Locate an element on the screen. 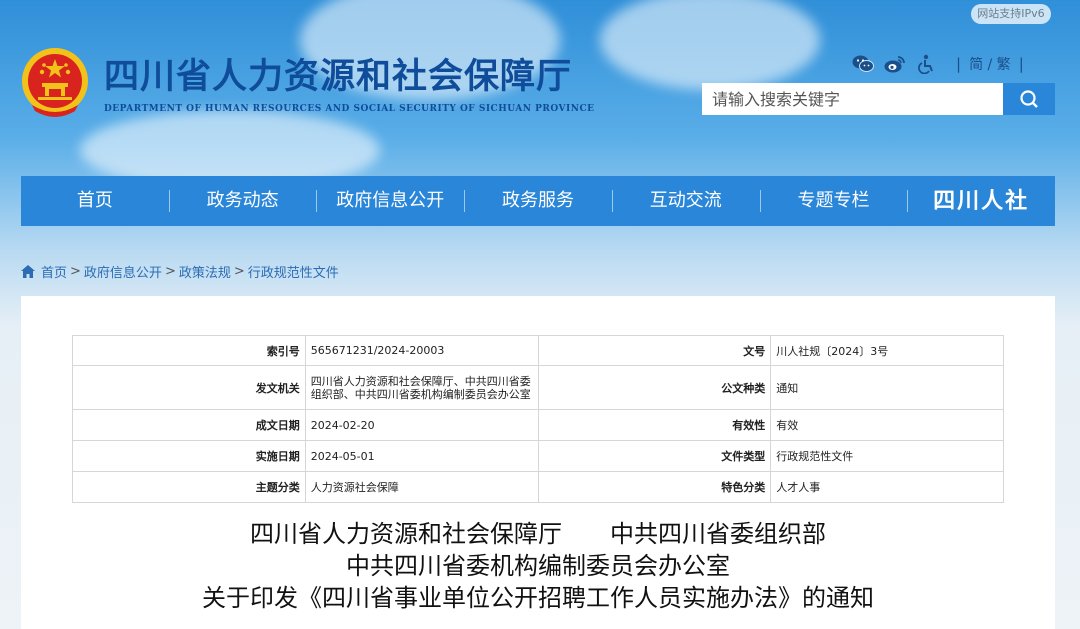 The image size is (1080, 629). search-button is located at coordinates (1029, 99).